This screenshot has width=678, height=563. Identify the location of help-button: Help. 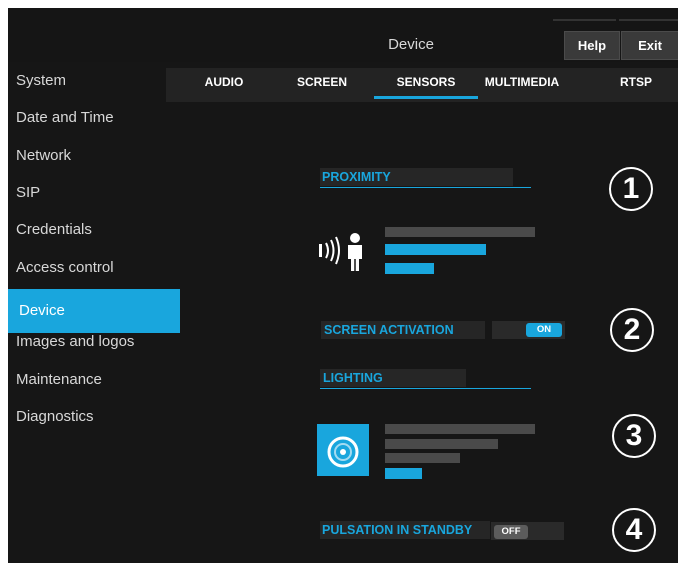
(592, 45).